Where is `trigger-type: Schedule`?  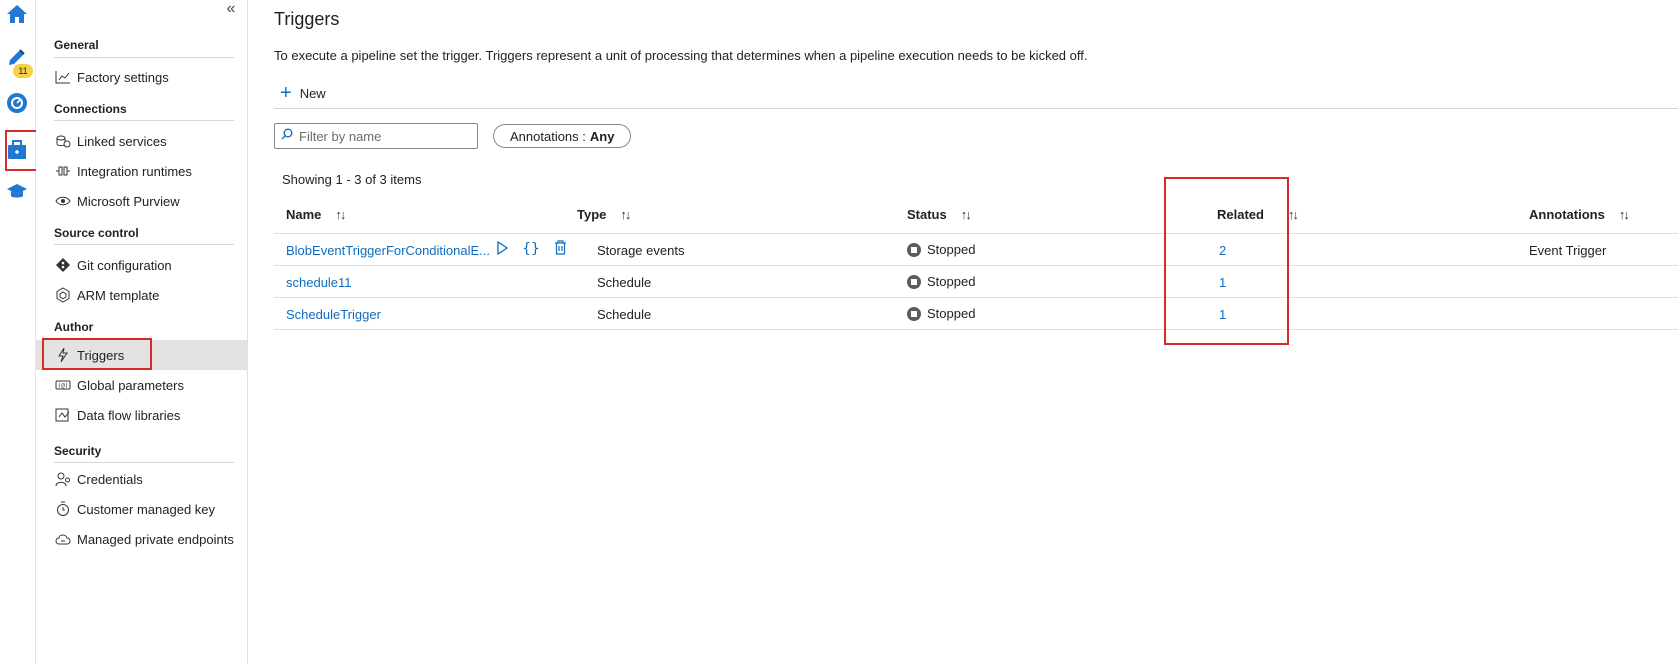
trigger-type: Schedule is located at coordinates (624, 314).